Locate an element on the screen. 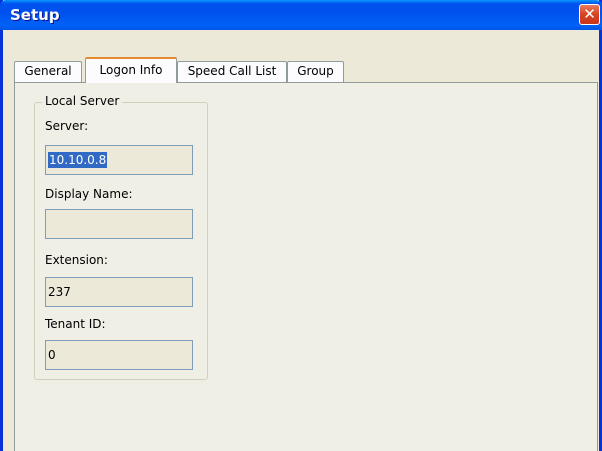 Image resolution: width=602 pixels, height=451 pixels. server-label: Server: is located at coordinates (67, 126).